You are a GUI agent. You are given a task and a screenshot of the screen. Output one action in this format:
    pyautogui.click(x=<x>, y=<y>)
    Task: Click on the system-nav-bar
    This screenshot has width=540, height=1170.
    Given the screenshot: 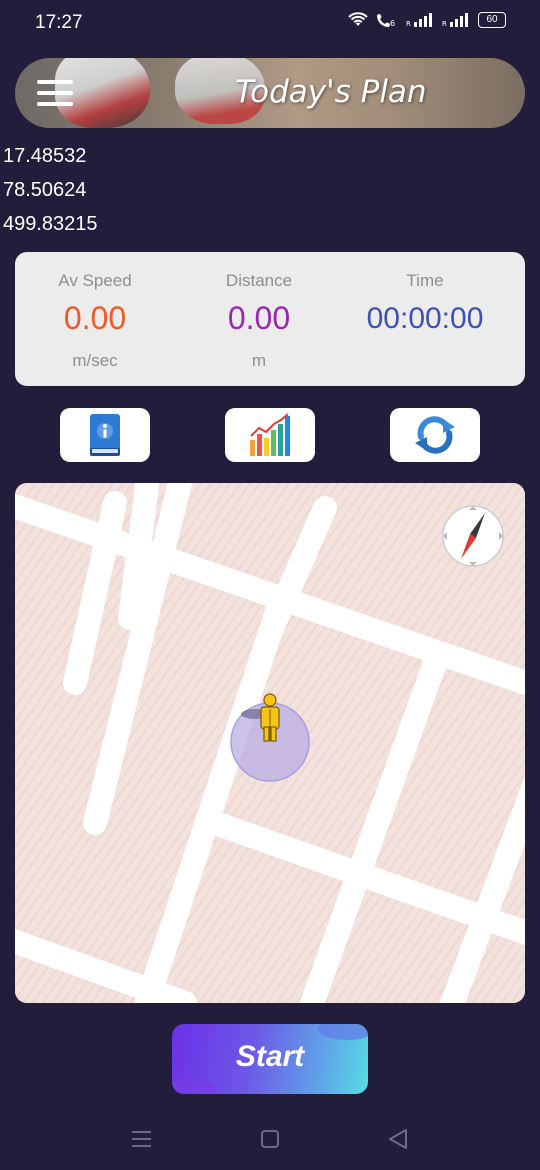 What is the action you would take?
    pyautogui.click(x=270, y=1140)
    